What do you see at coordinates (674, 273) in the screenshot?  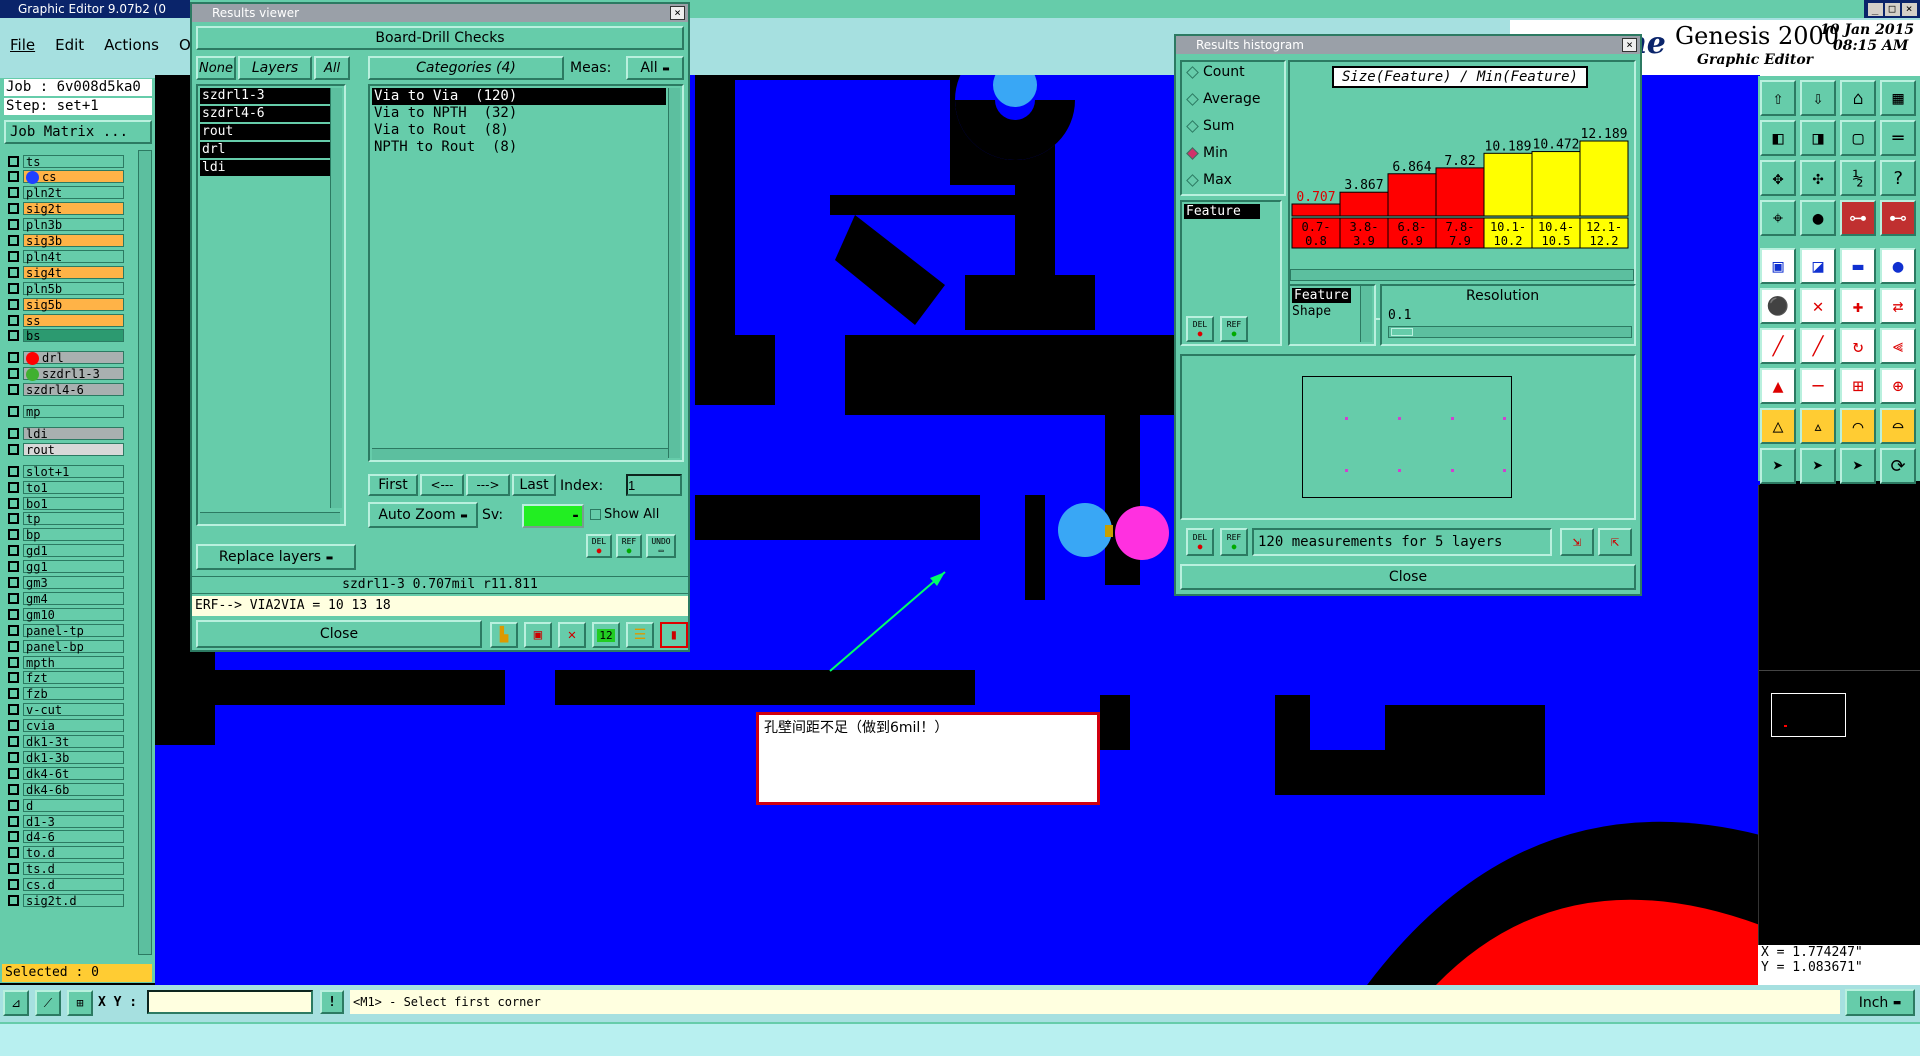 I see `categories-scrollbar` at bounding box center [674, 273].